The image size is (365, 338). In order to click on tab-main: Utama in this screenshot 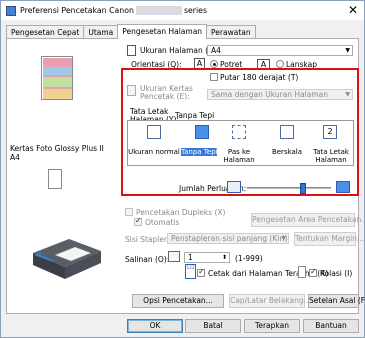, I will do `click(101, 31)`.